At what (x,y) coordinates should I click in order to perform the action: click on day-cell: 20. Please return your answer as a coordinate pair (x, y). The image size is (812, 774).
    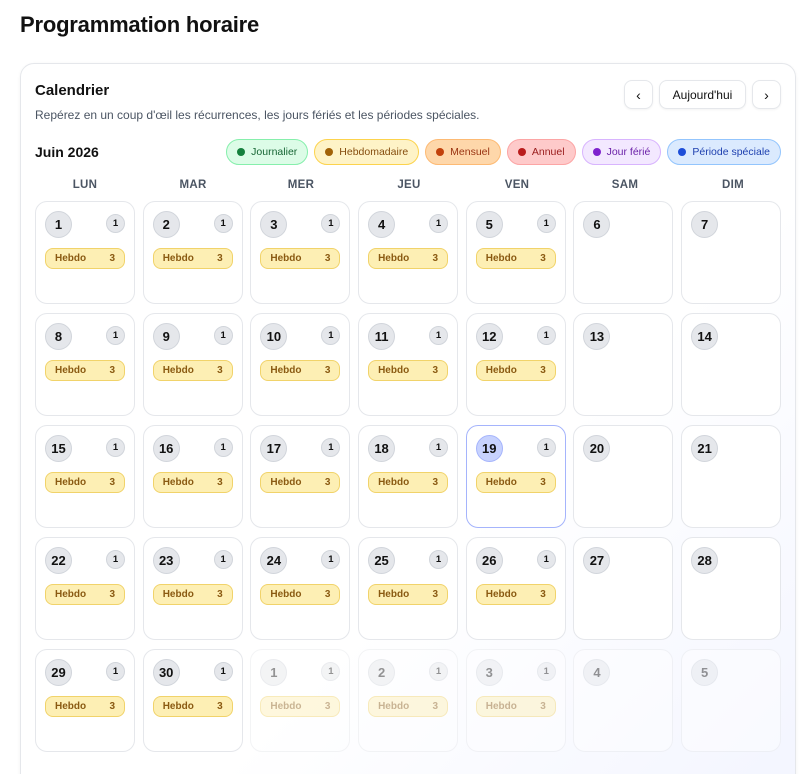
    Looking at the image, I should click on (623, 476).